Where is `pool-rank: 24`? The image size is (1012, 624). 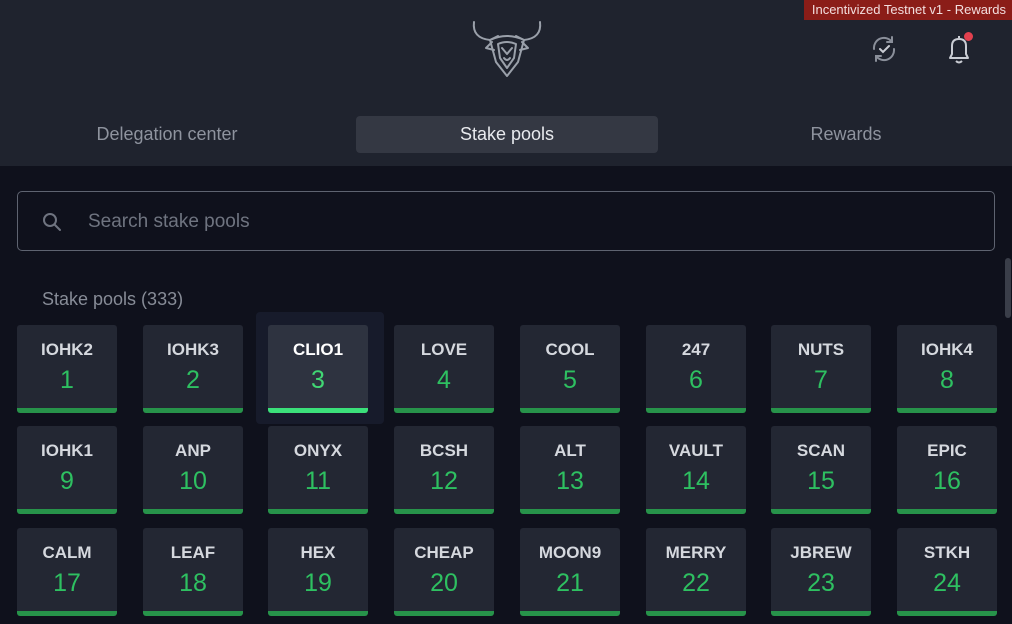 pool-rank: 24 is located at coordinates (947, 583).